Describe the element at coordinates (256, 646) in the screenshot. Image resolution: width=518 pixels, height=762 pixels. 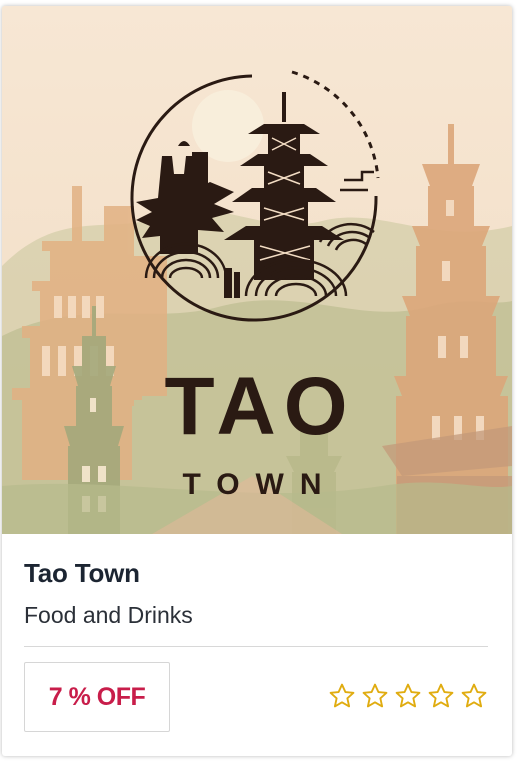
I see `divider` at that location.